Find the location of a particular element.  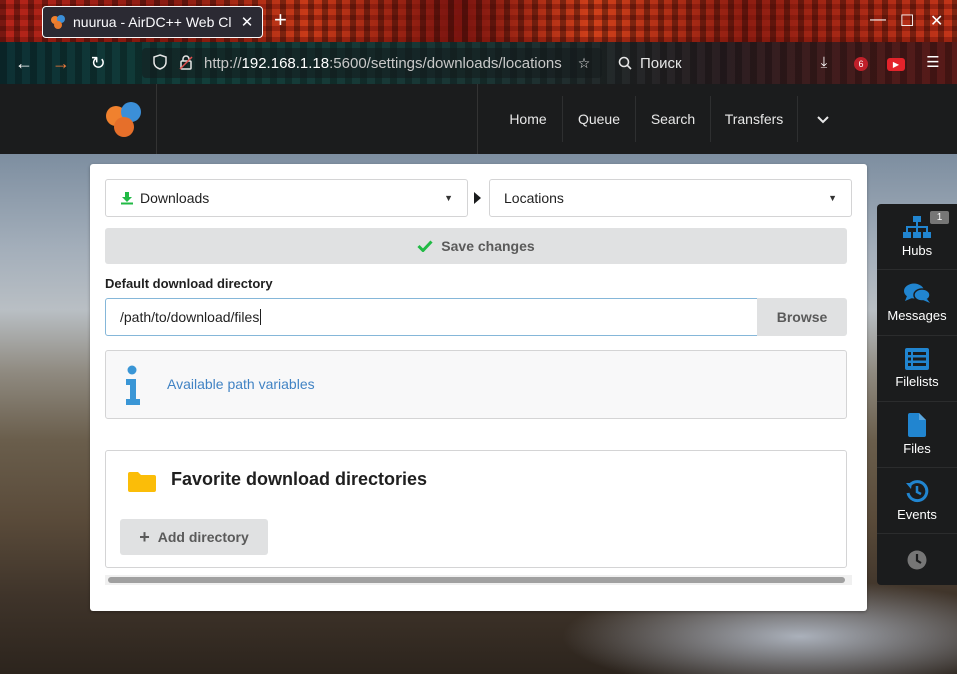

favorite-directories-title: Favorite download directories is located at coordinates (299, 479).